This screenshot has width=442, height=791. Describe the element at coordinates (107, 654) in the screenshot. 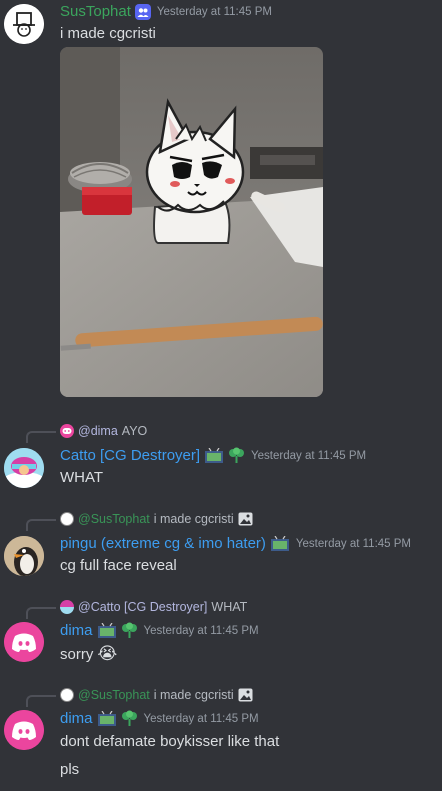

I see `loudly-crying-emoji: 😭` at that location.